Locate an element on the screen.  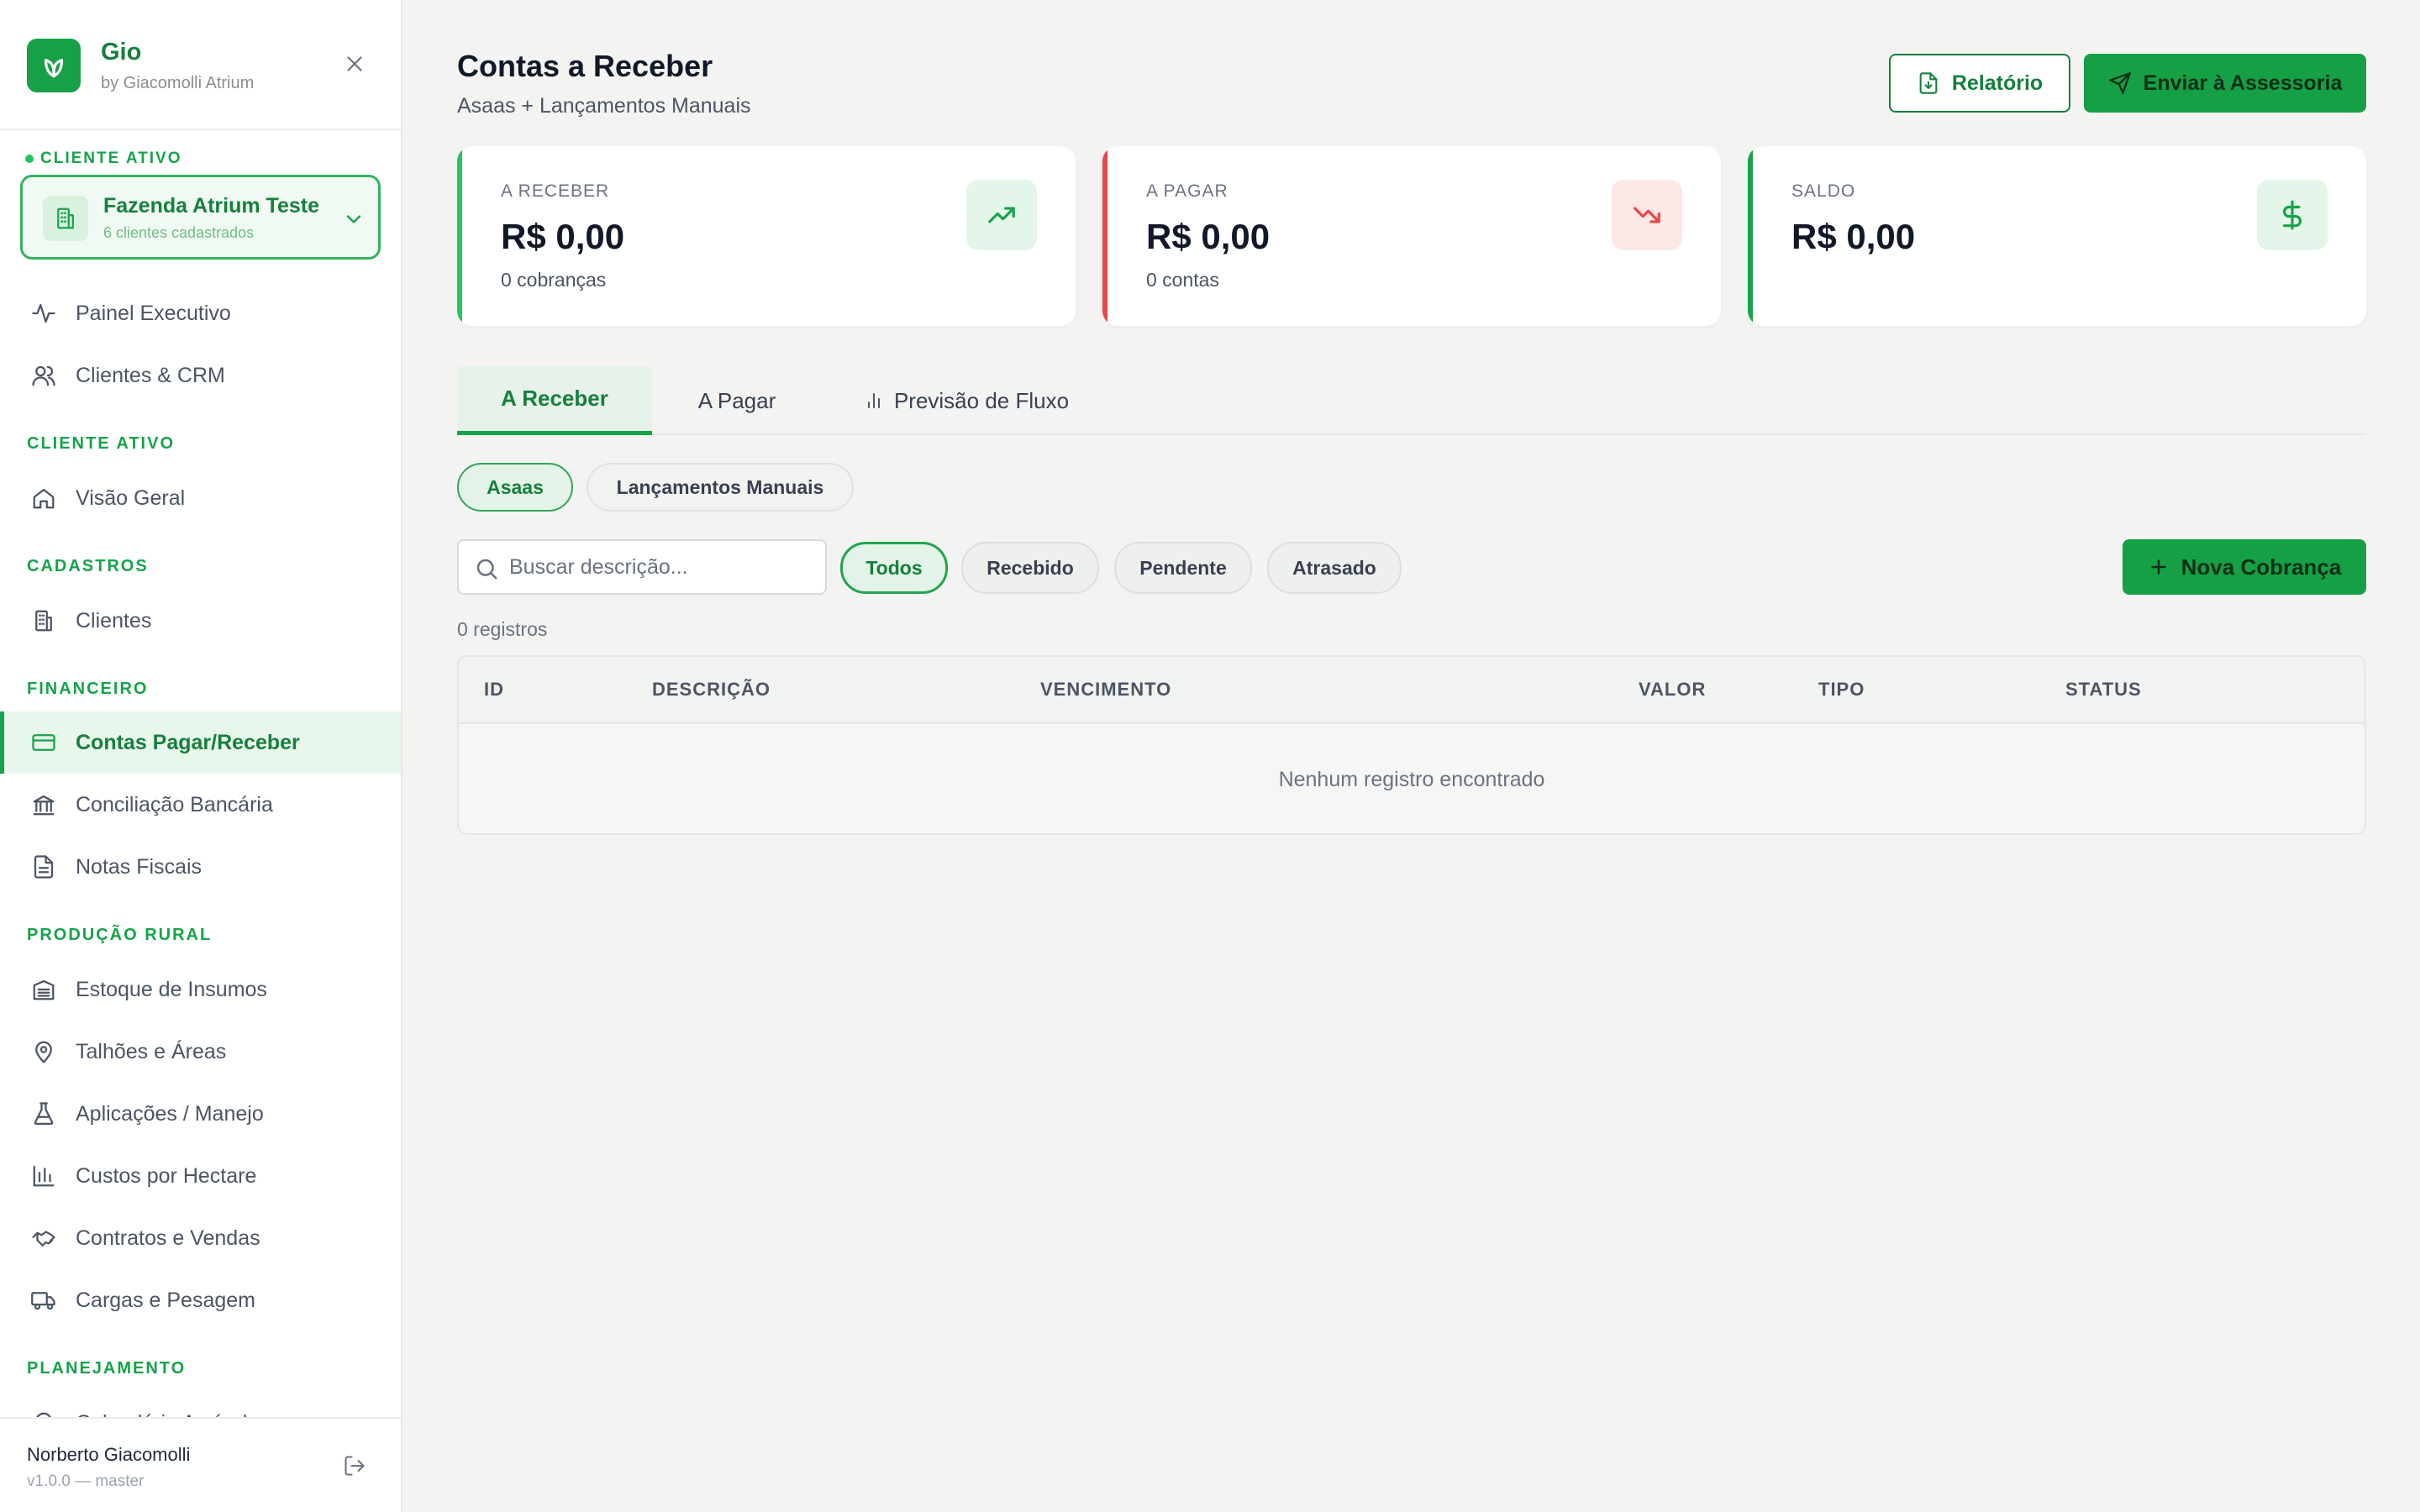
handshake-icon is located at coordinates (43, 1238).